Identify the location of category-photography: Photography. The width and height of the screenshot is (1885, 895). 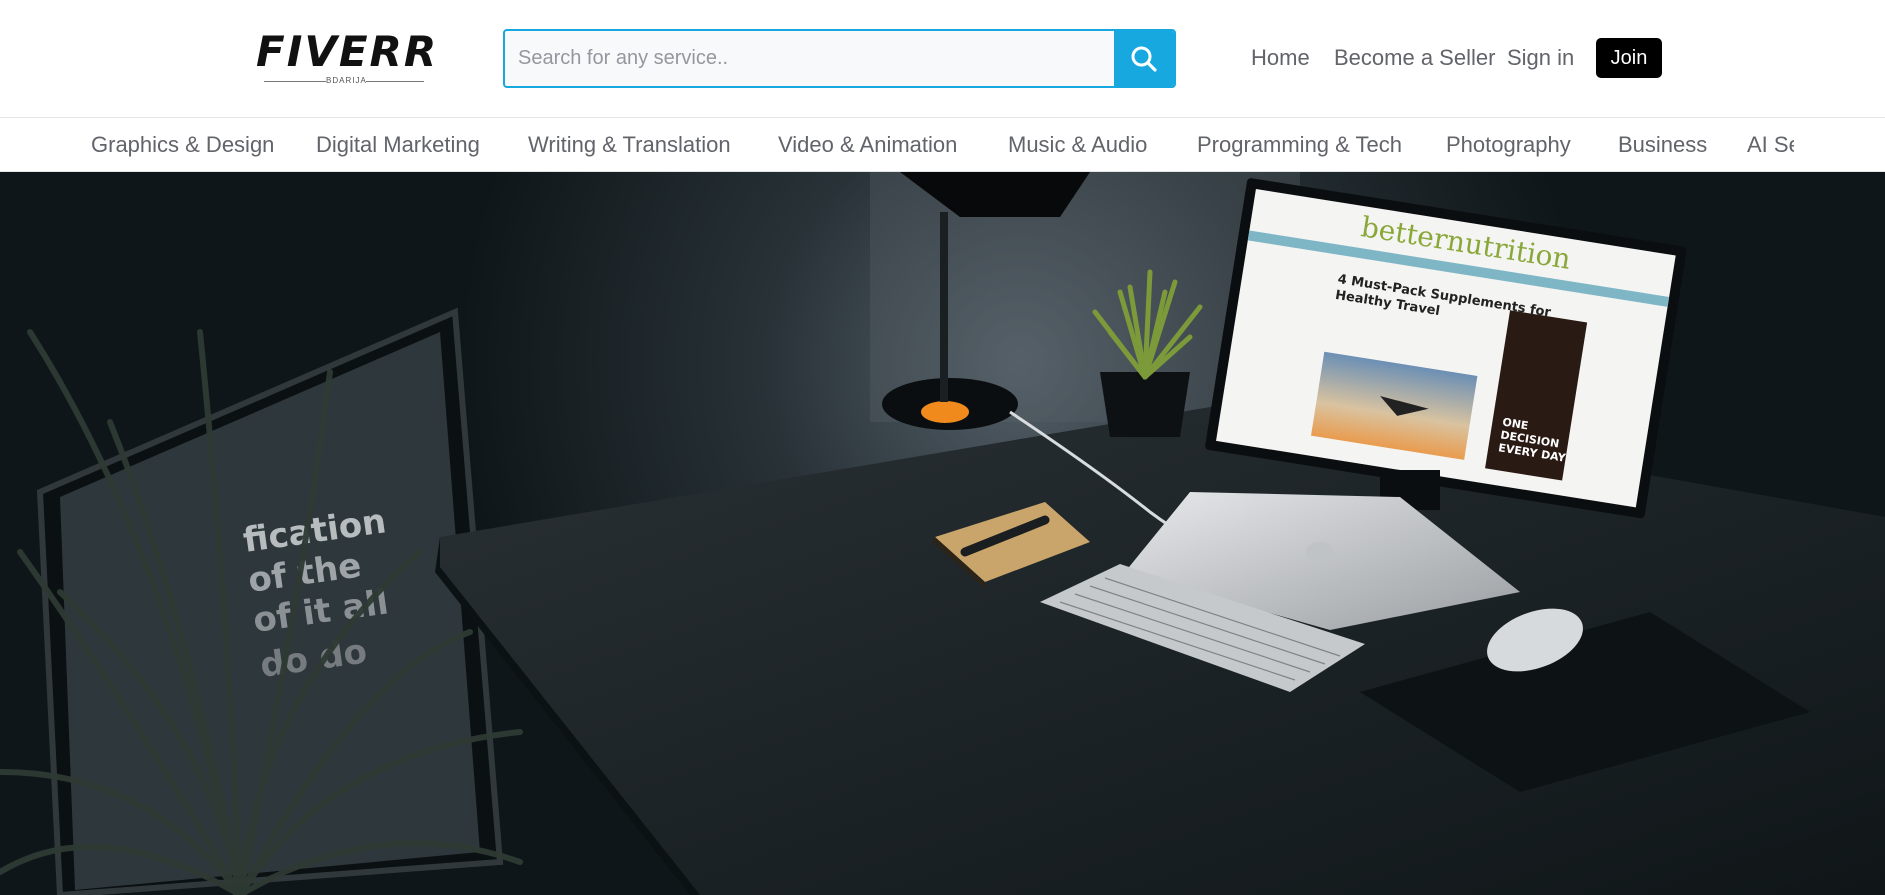
(1508, 145).